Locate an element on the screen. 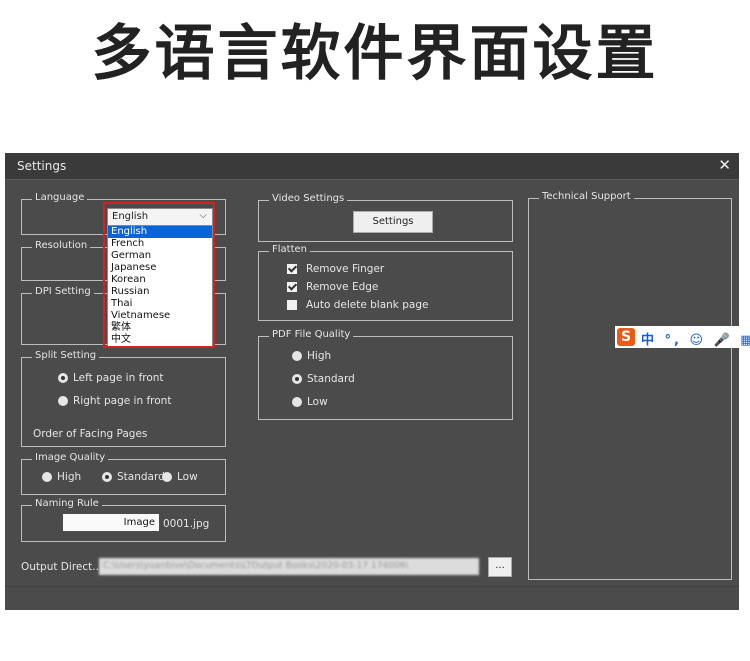 This screenshot has width=750, height=661. image-quality-legend: Image Quality is located at coordinates (70, 457).